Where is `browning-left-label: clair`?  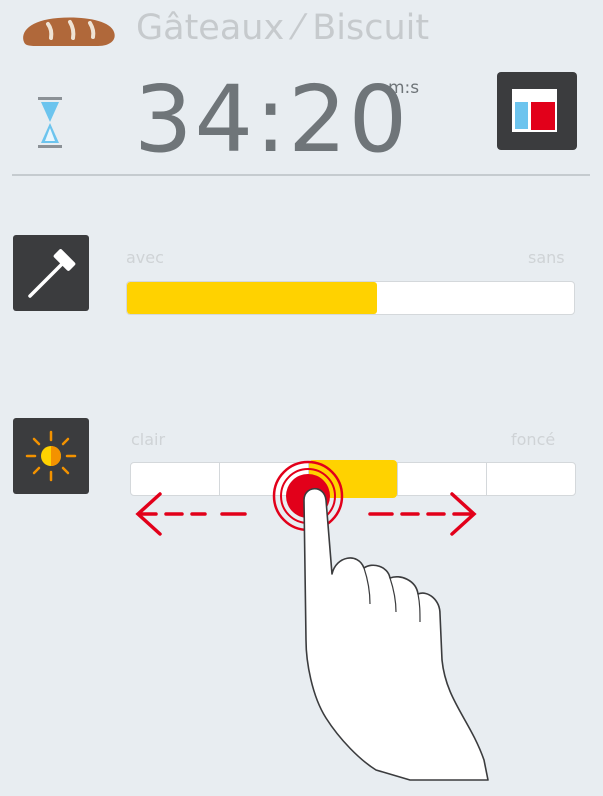
browning-left-label: clair is located at coordinates (148, 439).